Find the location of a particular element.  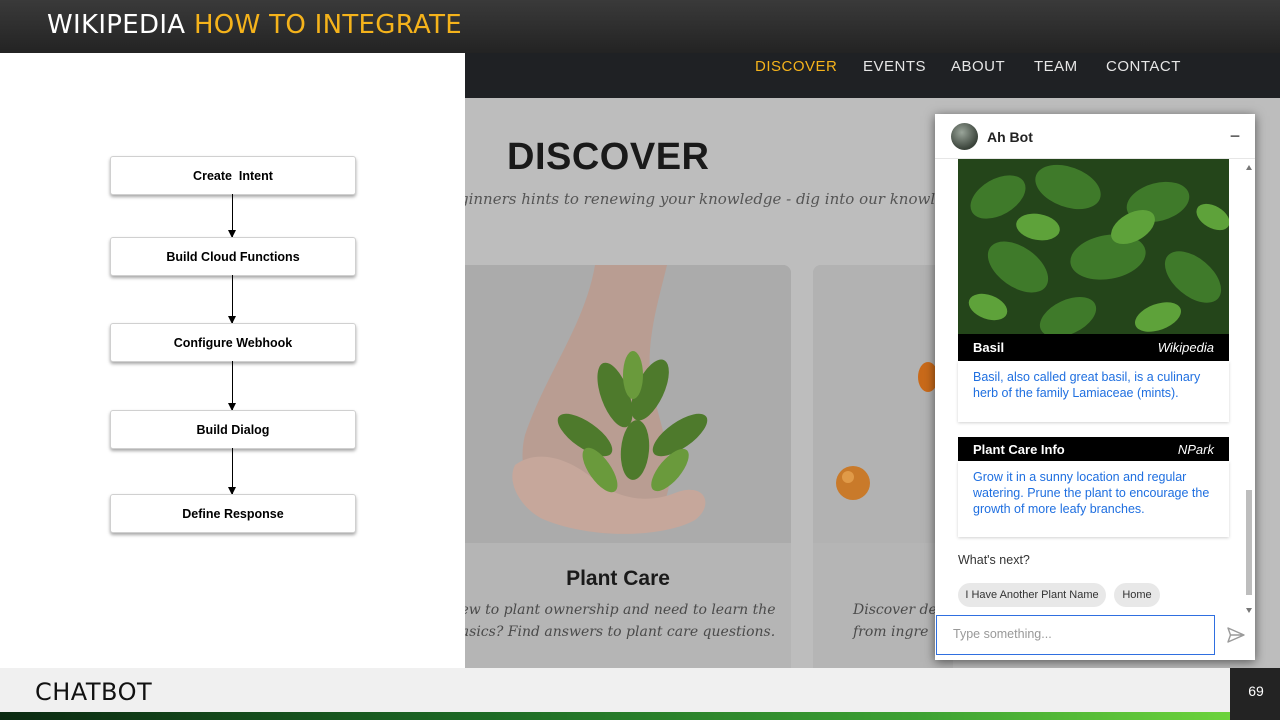

discover-card-description: Discover del from ingre is located at coordinates (897, 621).